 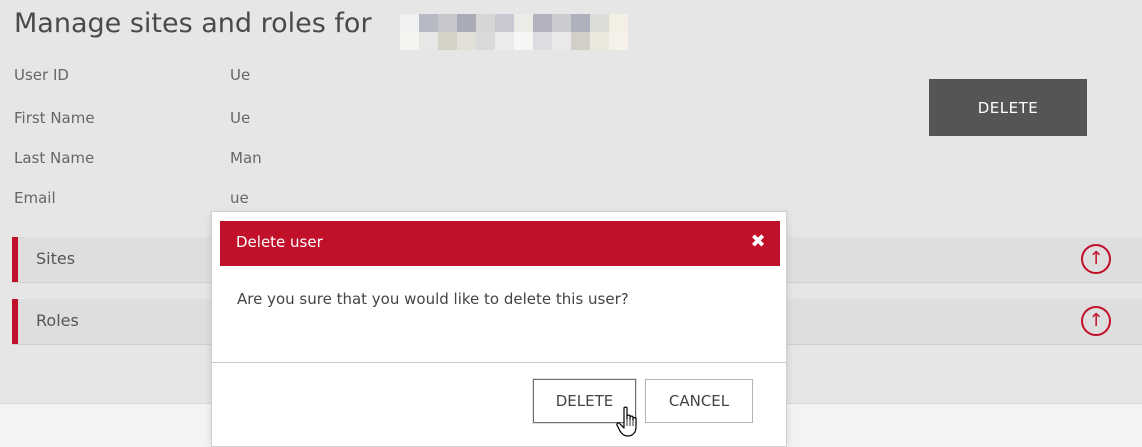 What do you see at coordinates (1008, 107) in the screenshot?
I see `delete-user-button: DELETE` at bounding box center [1008, 107].